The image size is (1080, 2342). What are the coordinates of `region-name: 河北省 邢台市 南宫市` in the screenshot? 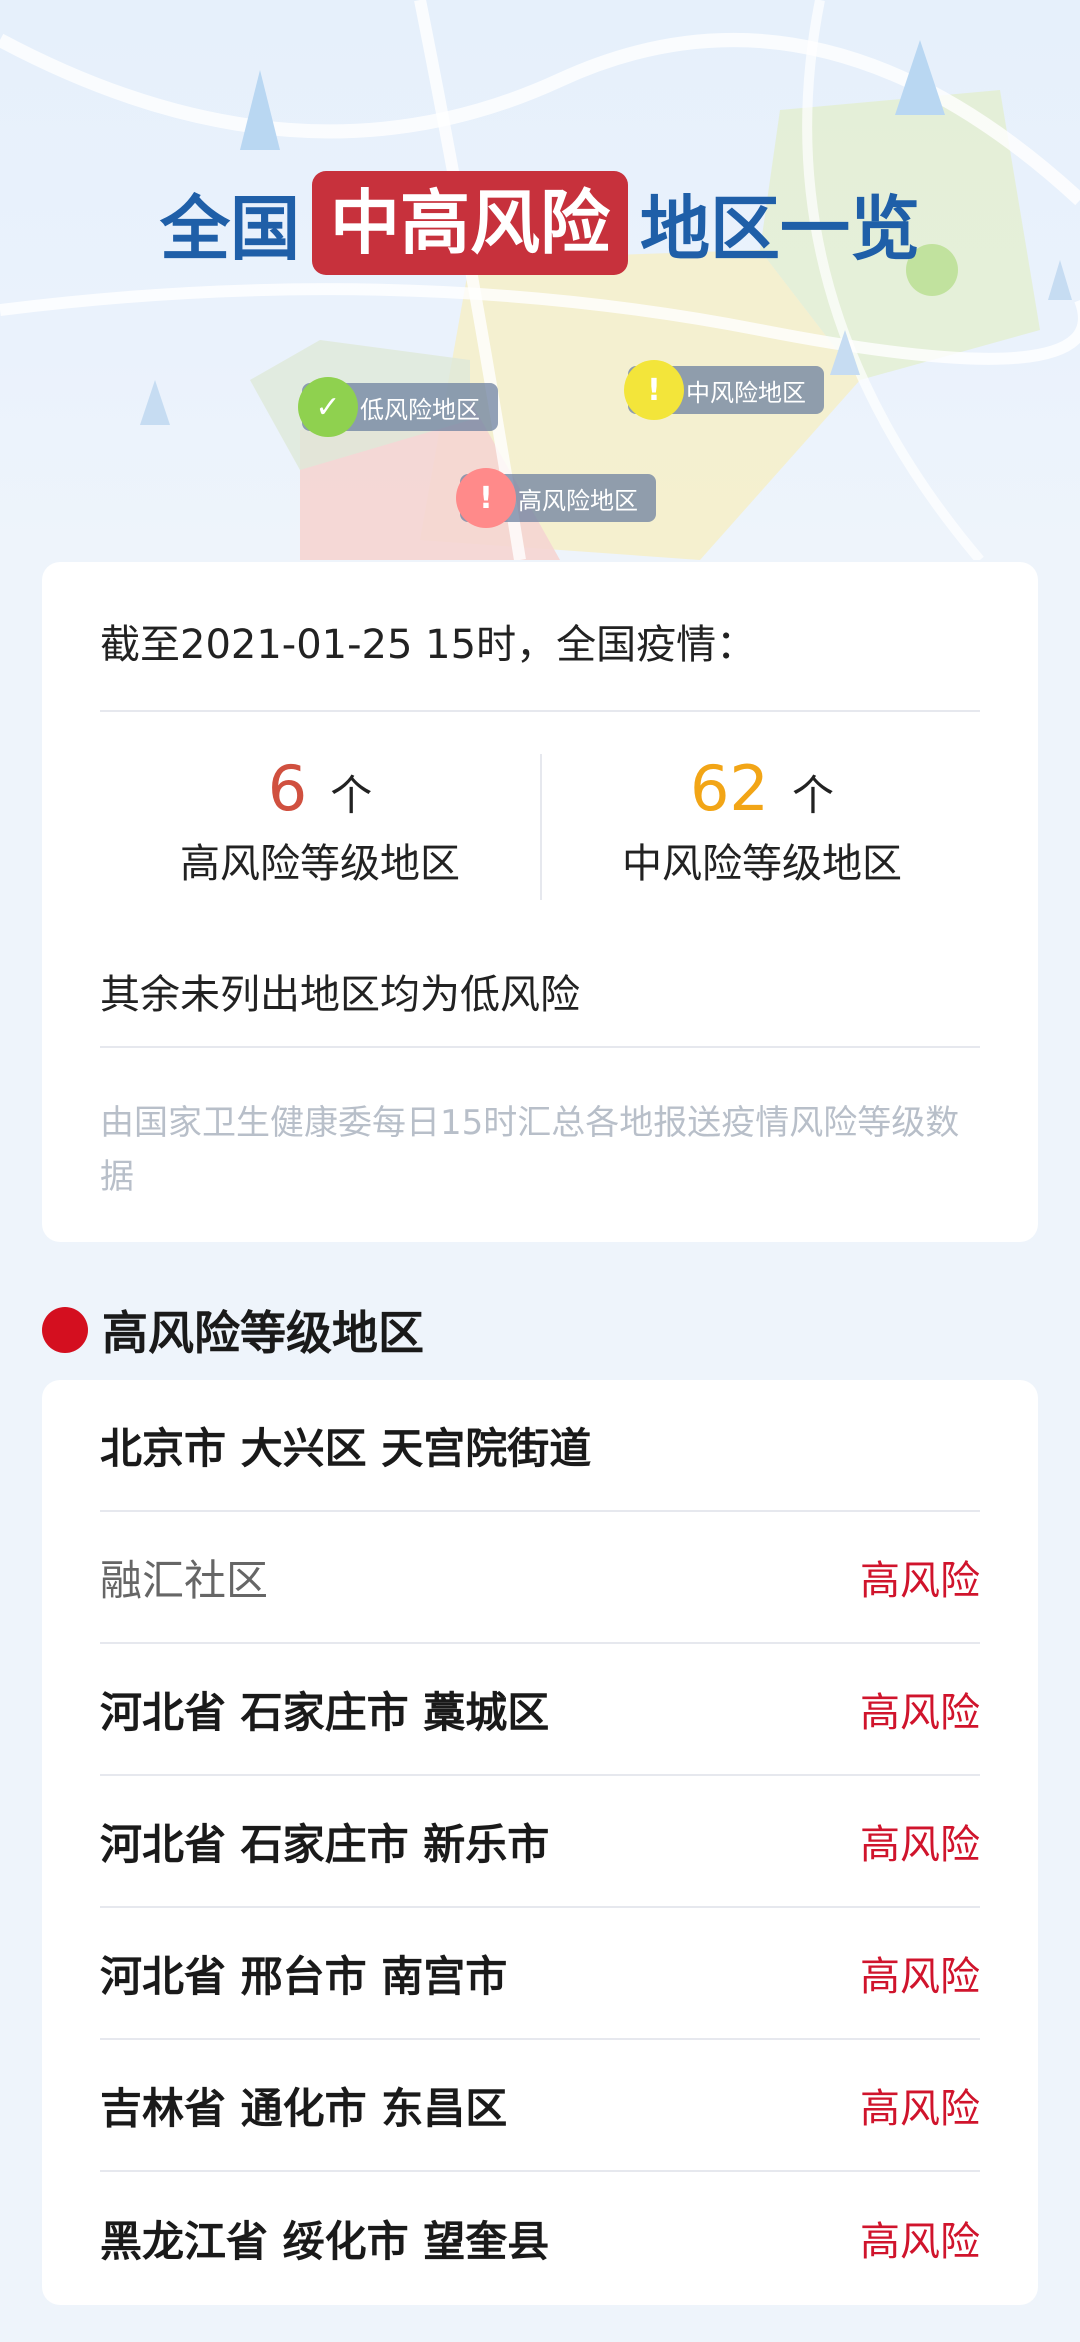 It's located at (304, 1976).